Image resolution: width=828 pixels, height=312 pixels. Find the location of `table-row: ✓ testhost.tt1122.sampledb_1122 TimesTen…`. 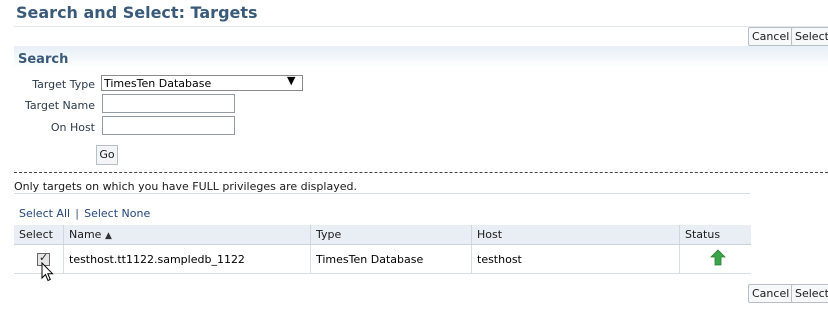

table-row: ✓ testhost.tt1122.sampledb_1122 TimesTen… is located at coordinates (382, 259).